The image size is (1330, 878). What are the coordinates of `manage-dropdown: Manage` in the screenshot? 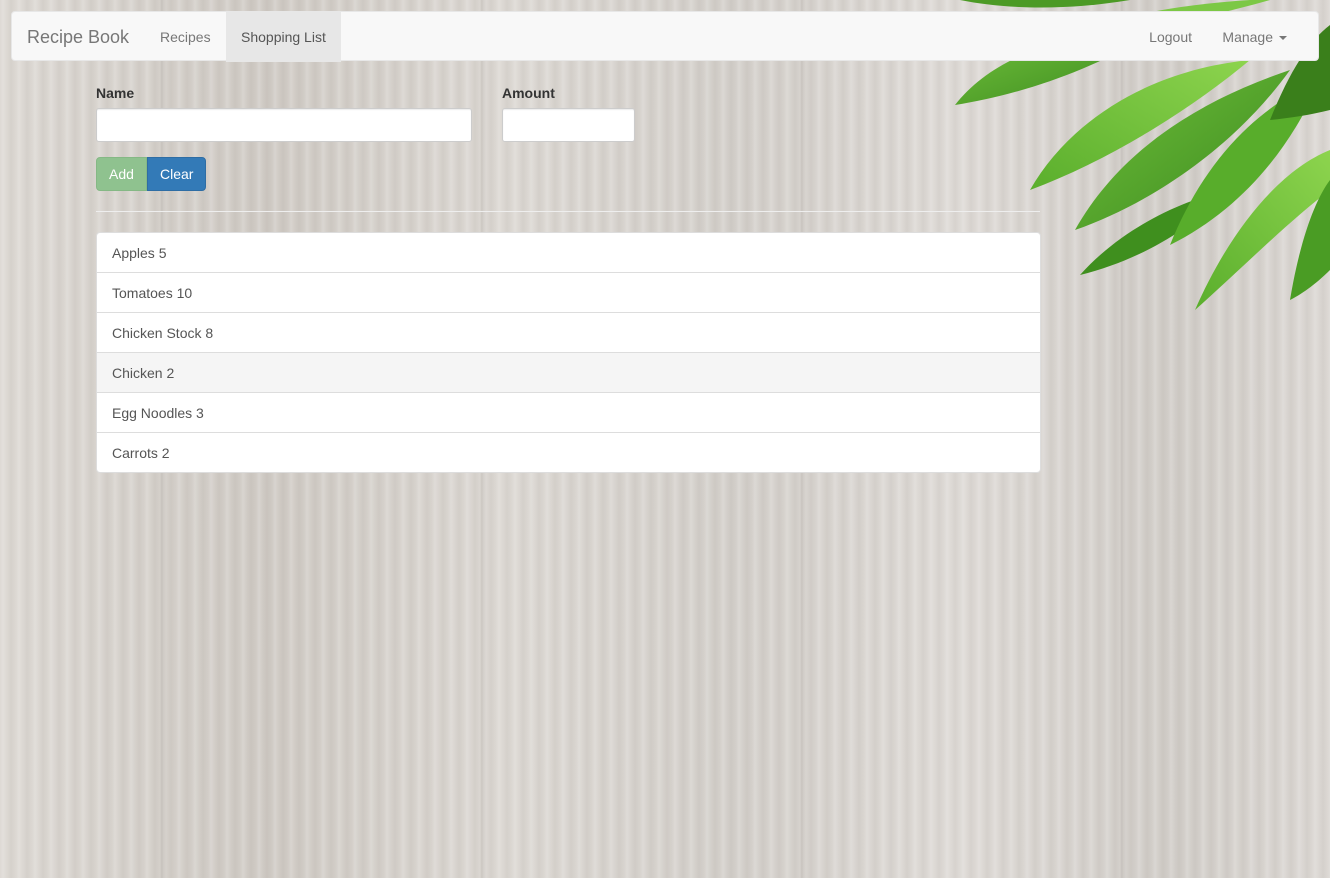 It's located at (1254, 37).